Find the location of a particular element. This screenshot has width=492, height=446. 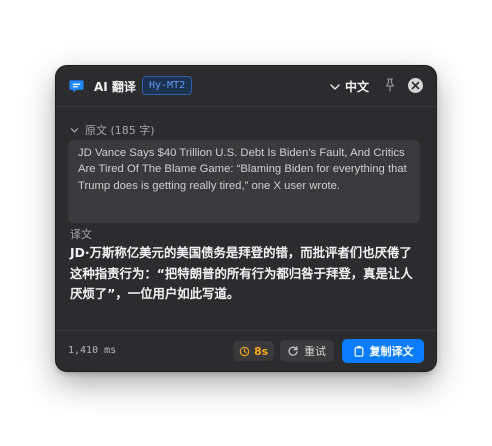

retry-button: 重试 is located at coordinates (307, 351).